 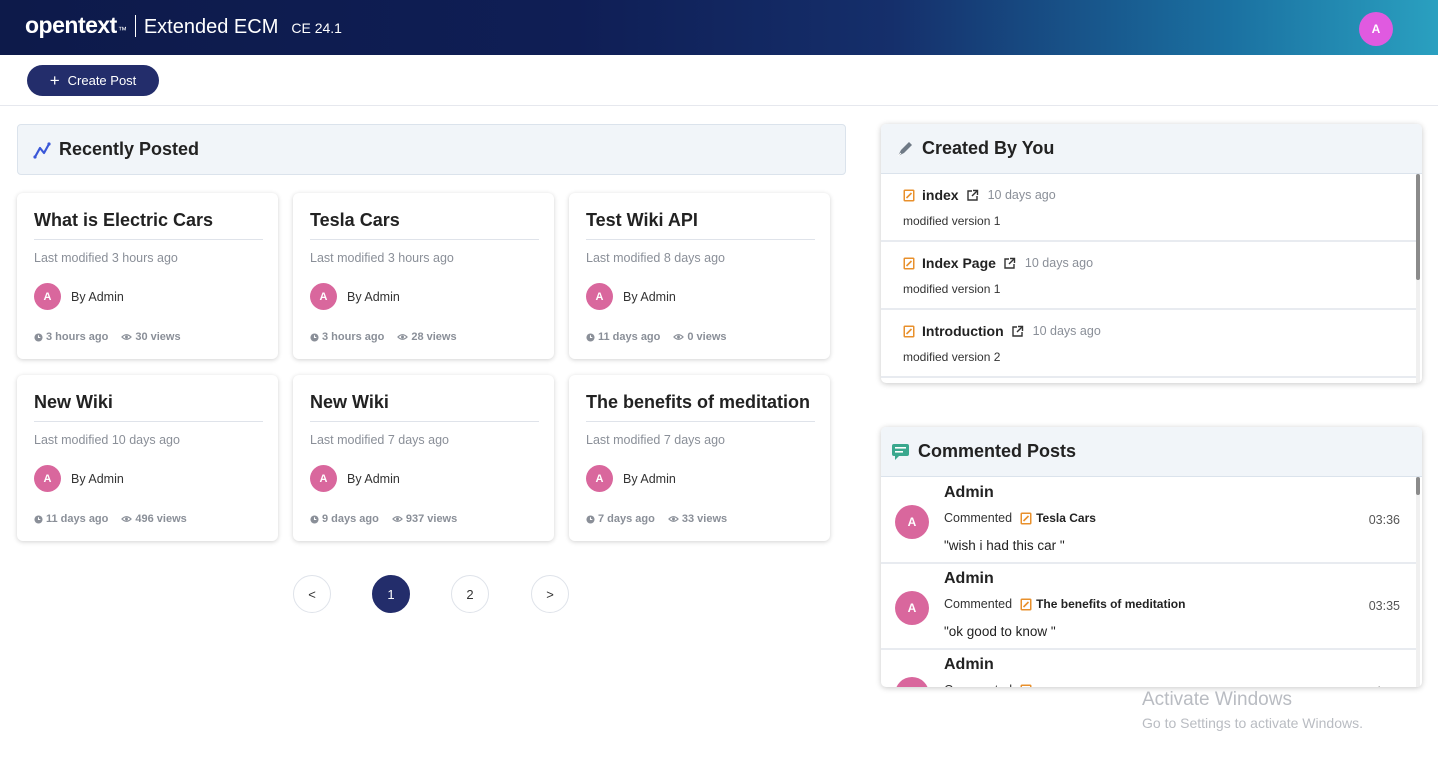 I want to click on doc-version: modified version 1, so click(x=952, y=221).